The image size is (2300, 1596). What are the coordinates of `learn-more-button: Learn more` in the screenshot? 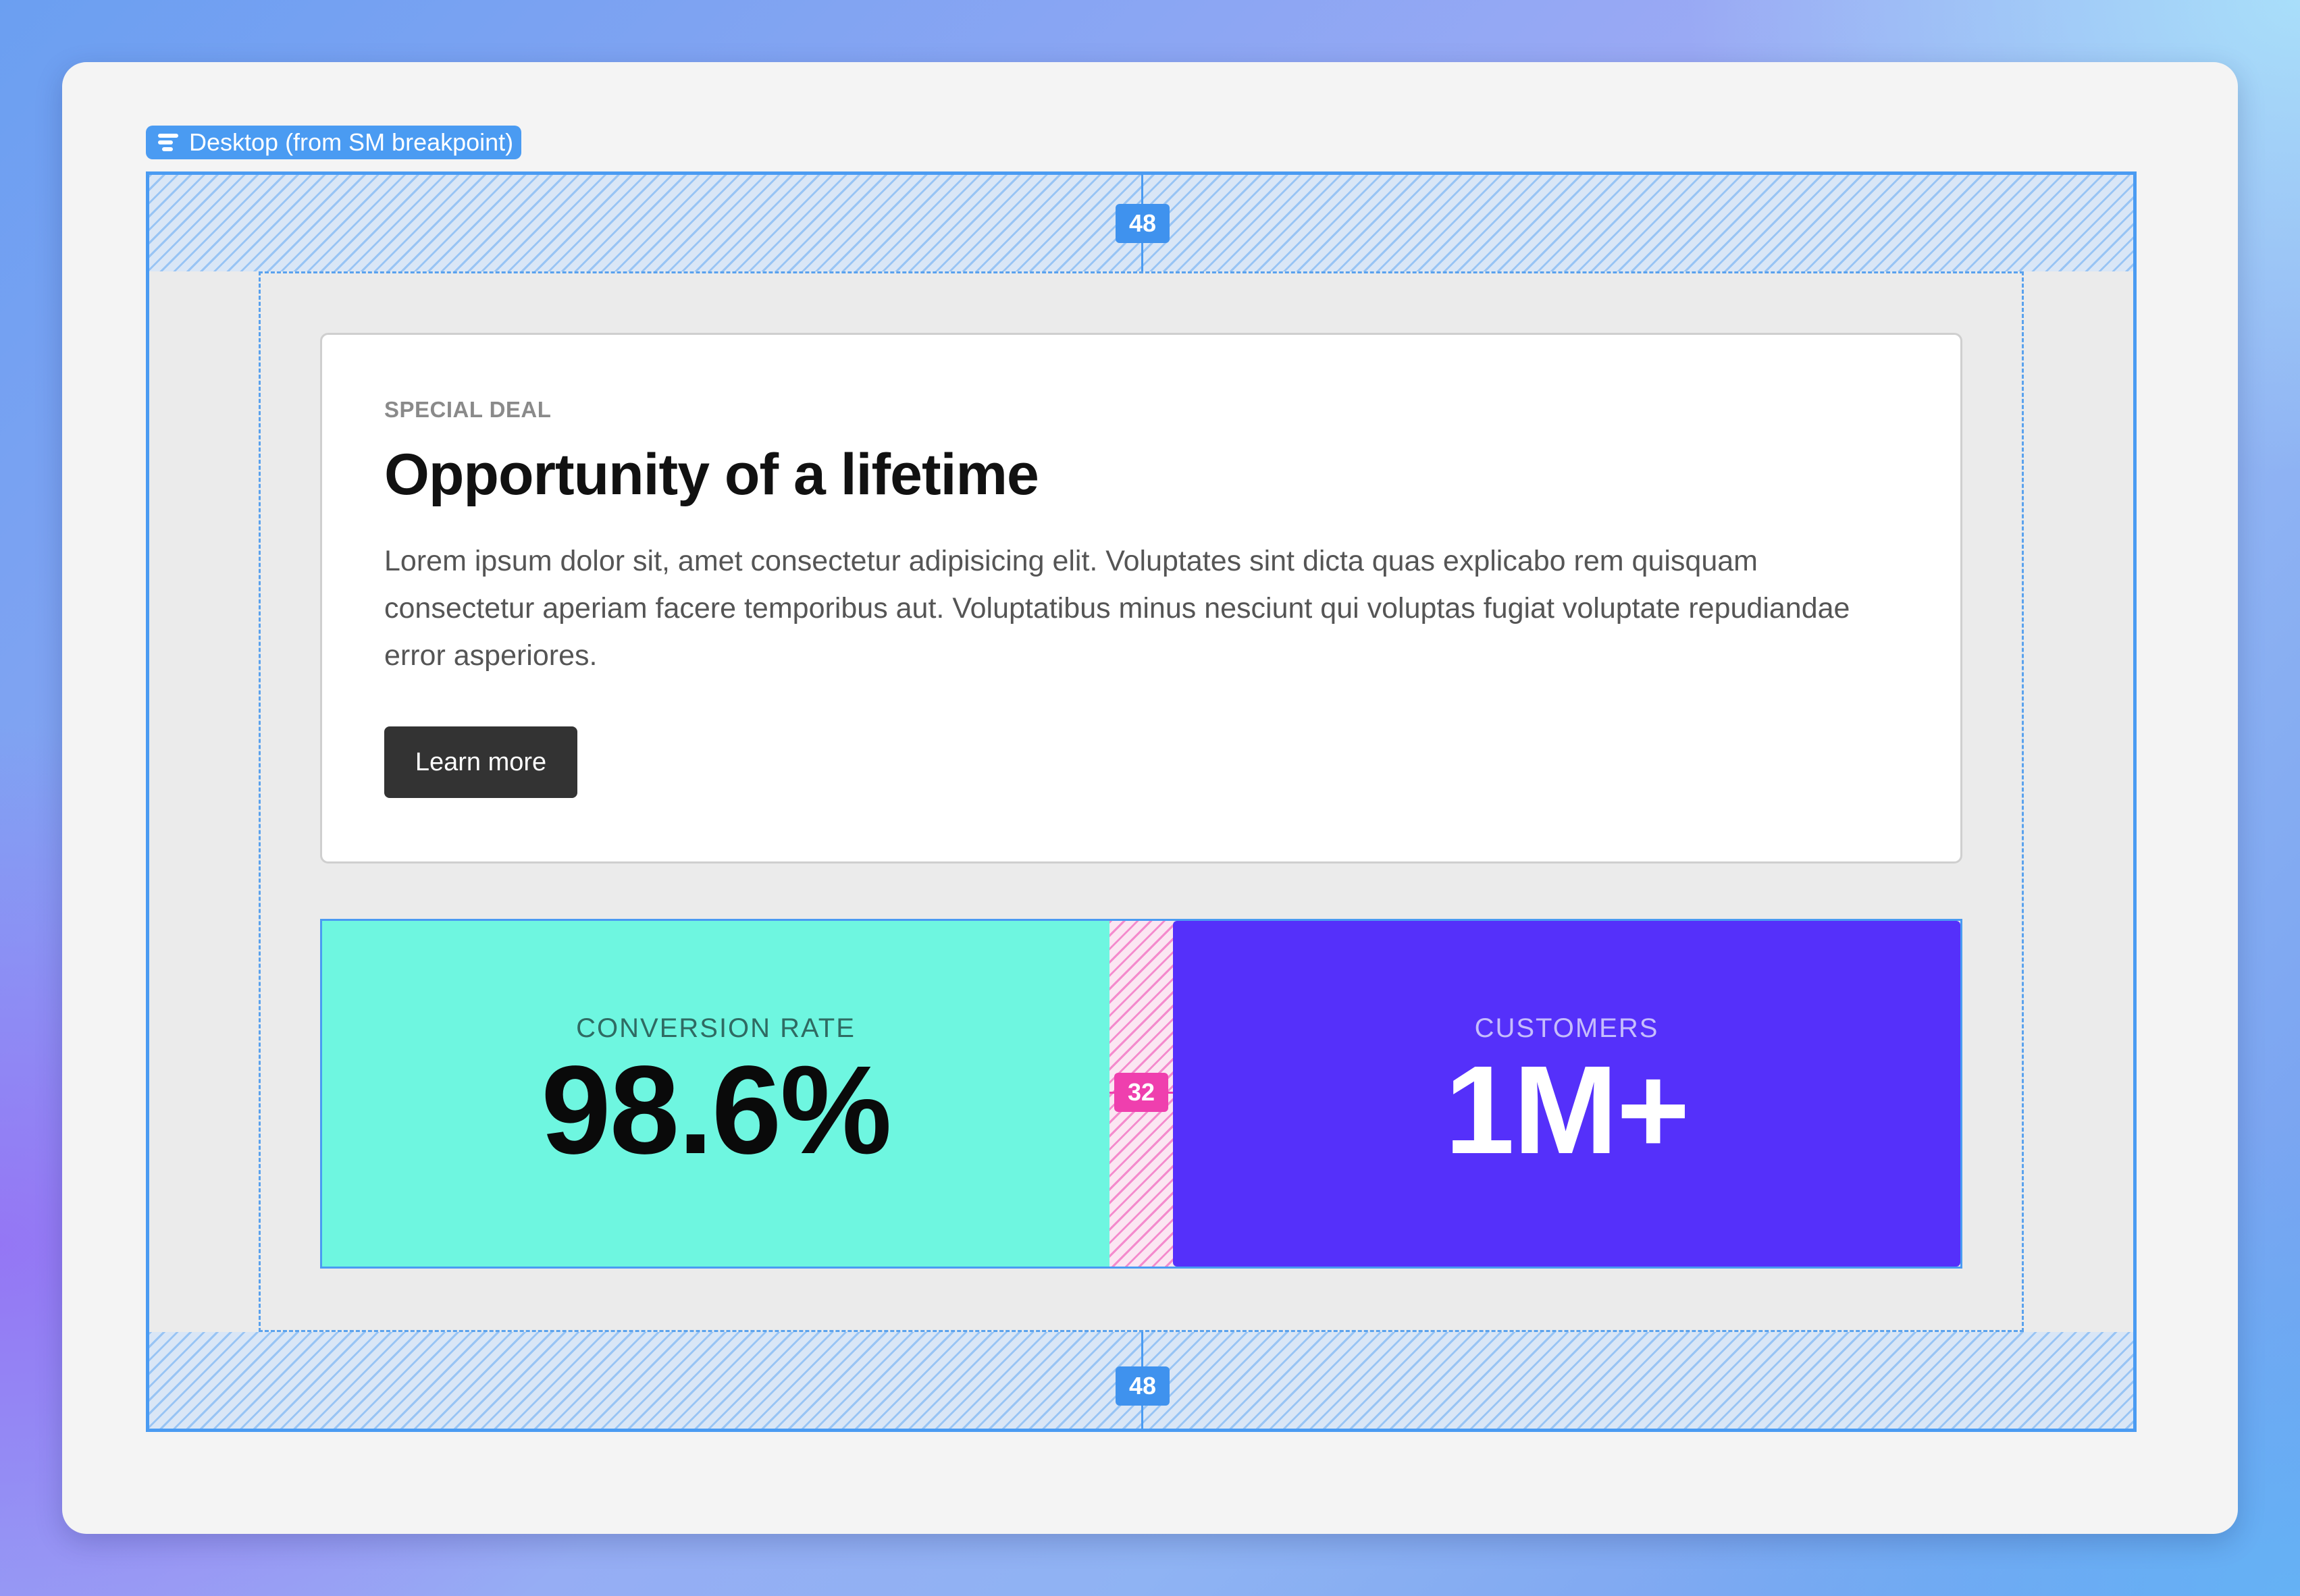 It's located at (481, 762).